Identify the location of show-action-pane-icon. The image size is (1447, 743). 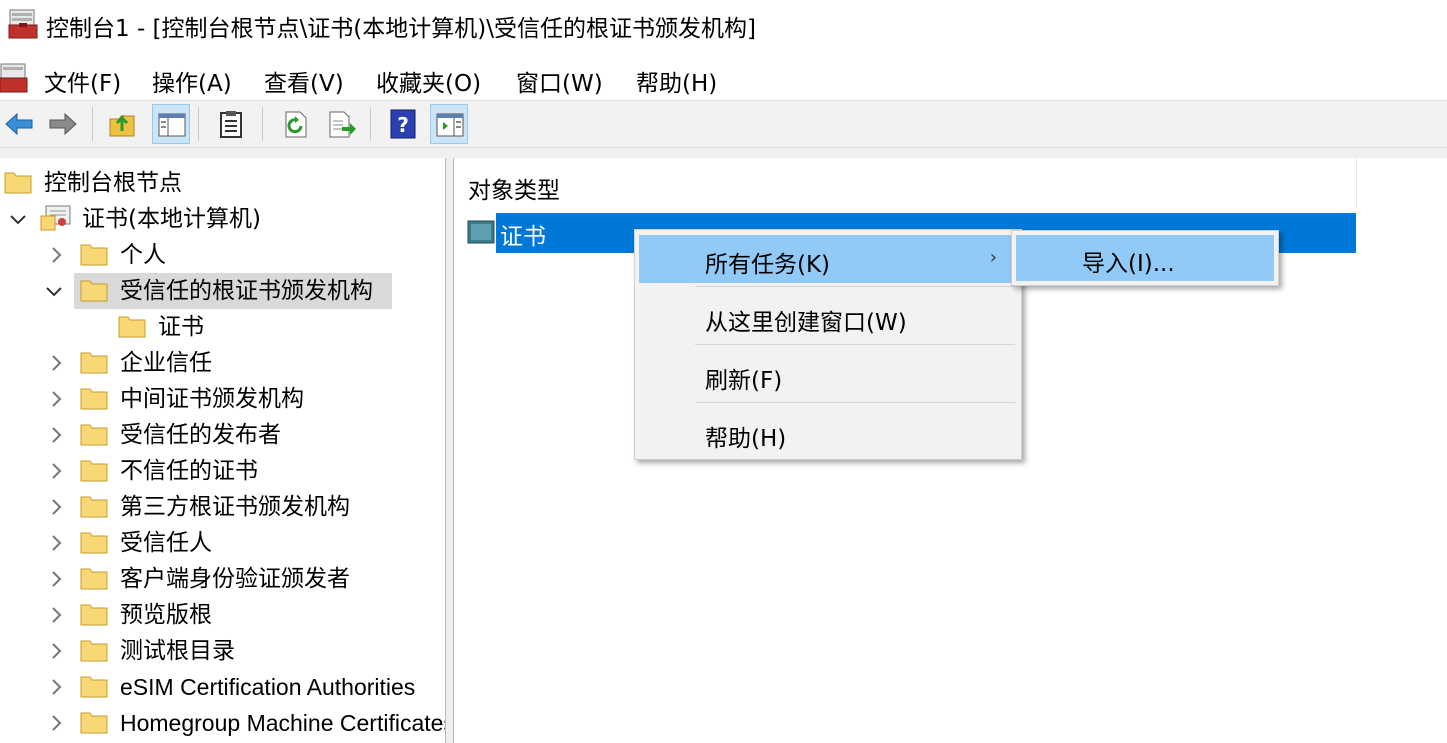
(450, 125).